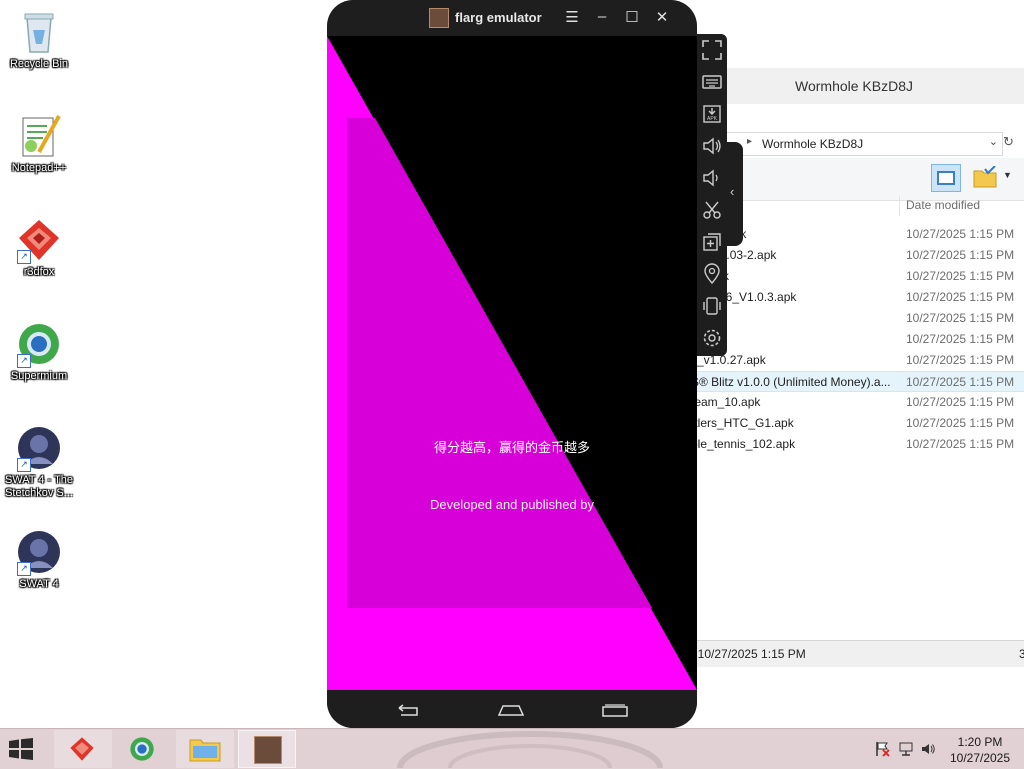 The image size is (1024, 769). Describe the element at coordinates (712, 50) in the screenshot. I see `fullscreen-icon` at that location.